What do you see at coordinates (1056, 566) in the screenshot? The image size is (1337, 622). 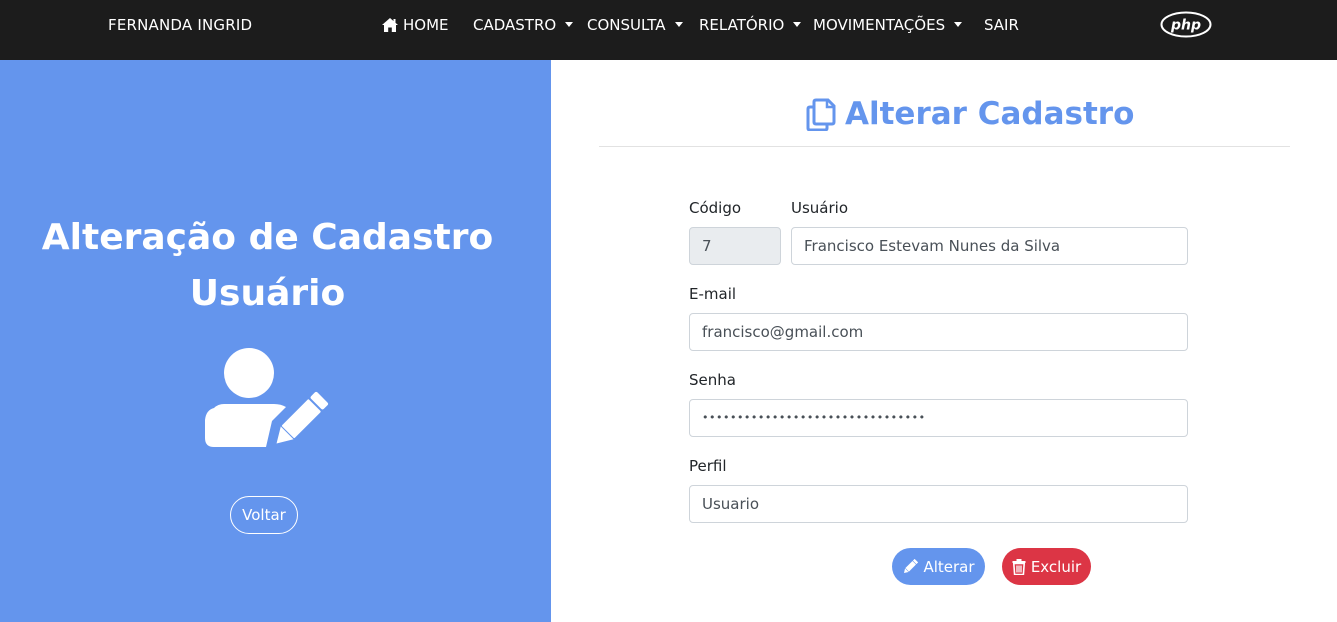 I see `excluir-button-label: Excluir` at bounding box center [1056, 566].